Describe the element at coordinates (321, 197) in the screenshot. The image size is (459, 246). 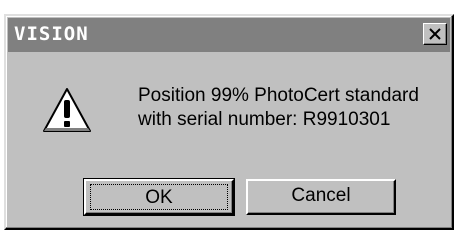
I see `cancel-button: Cancel` at that location.